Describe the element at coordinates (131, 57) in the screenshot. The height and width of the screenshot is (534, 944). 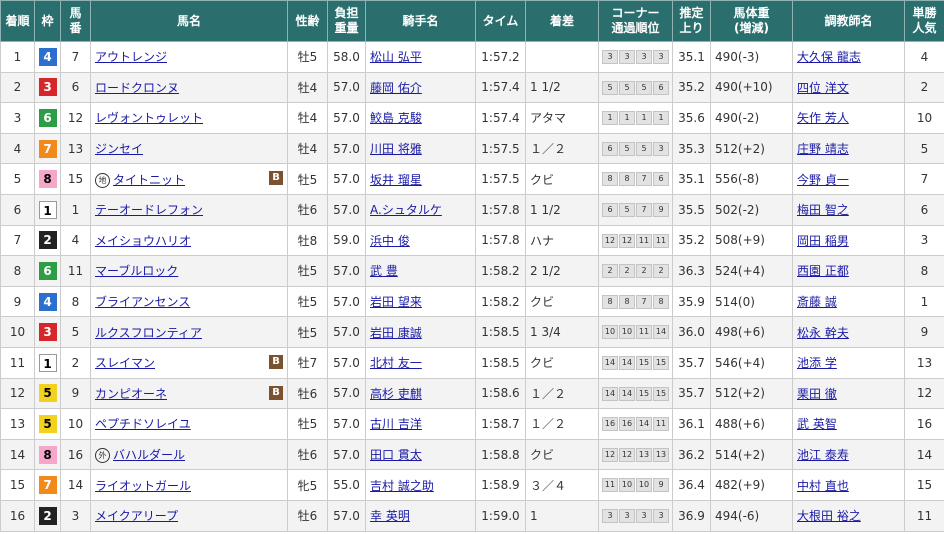
I see `horse-name-link: アウトレンジ` at that location.